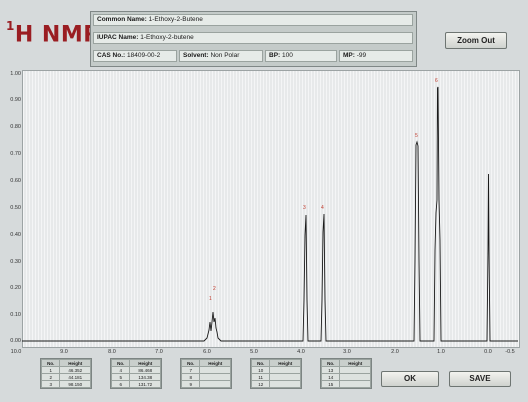  Describe the element at coordinates (120, 384) in the screenshot. I see `table-cell: 6` at that location.